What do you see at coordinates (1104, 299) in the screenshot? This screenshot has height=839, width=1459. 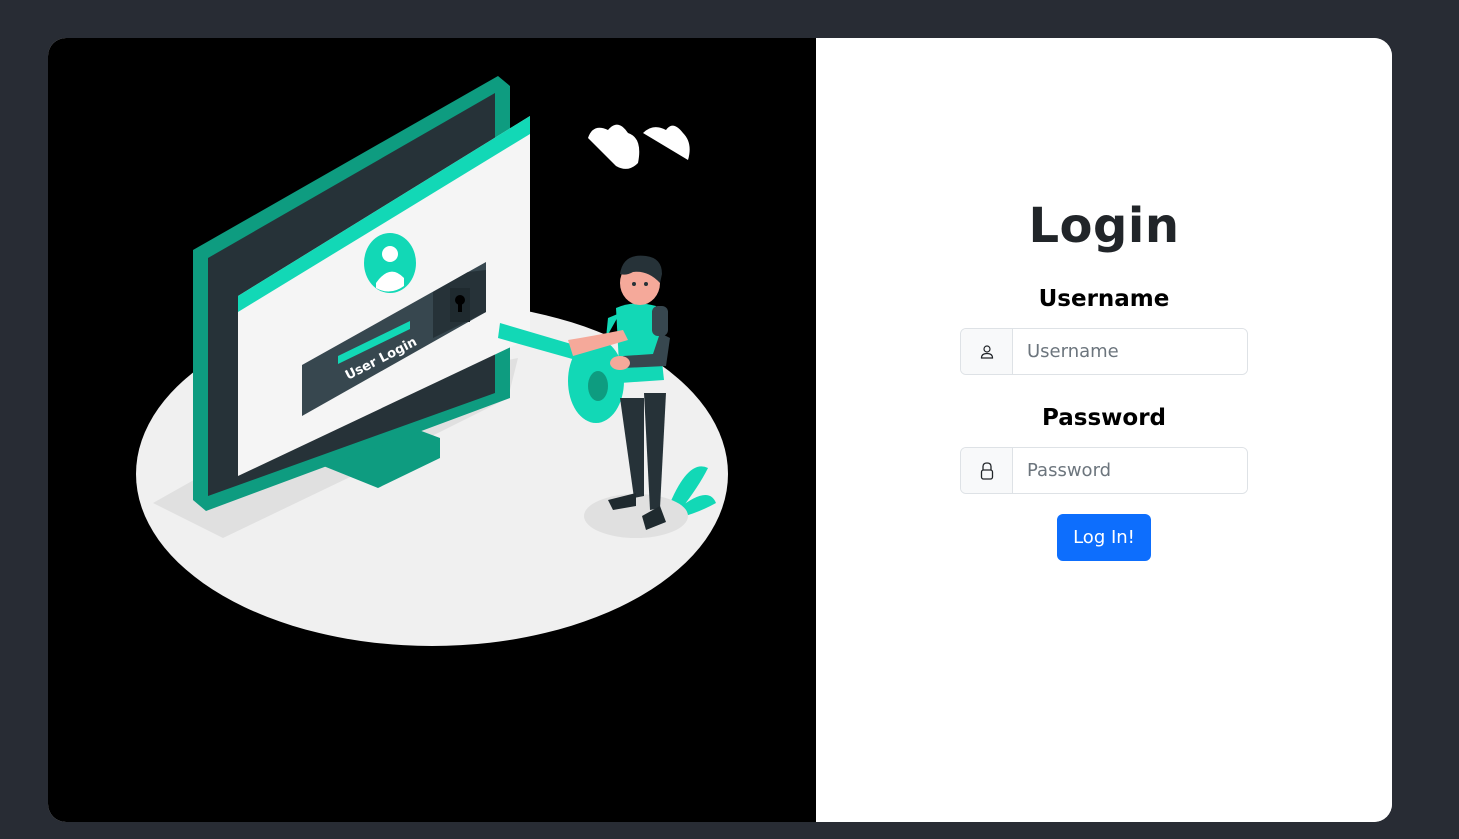 I see `username-label: Username` at bounding box center [1104, 299].